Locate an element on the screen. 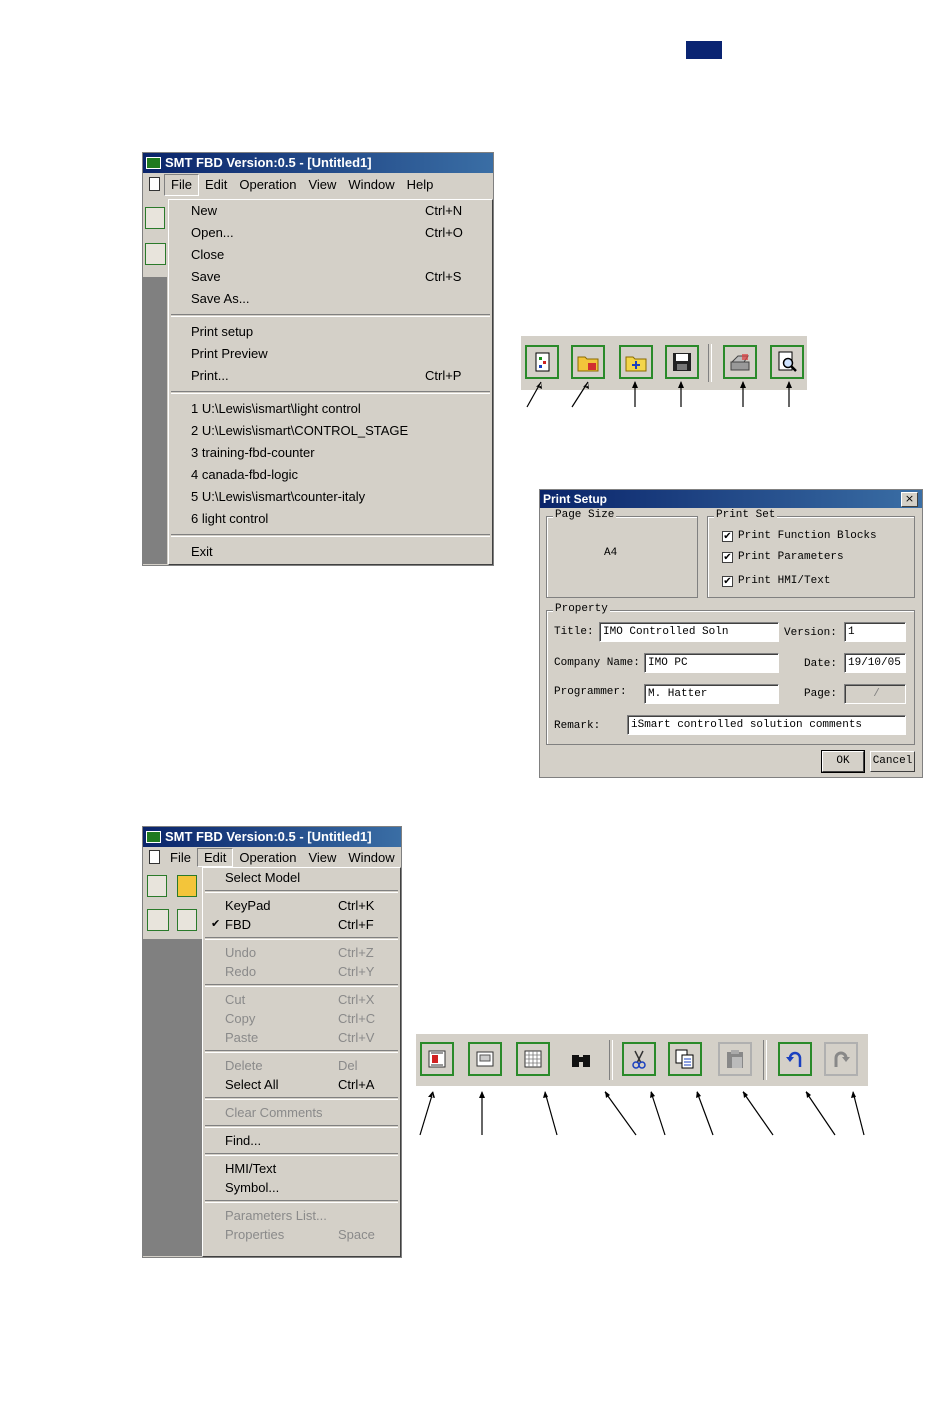  menu-item-label: 5 U:\Lewis\ismart\counter-italy is located at coordinates (278, 496).